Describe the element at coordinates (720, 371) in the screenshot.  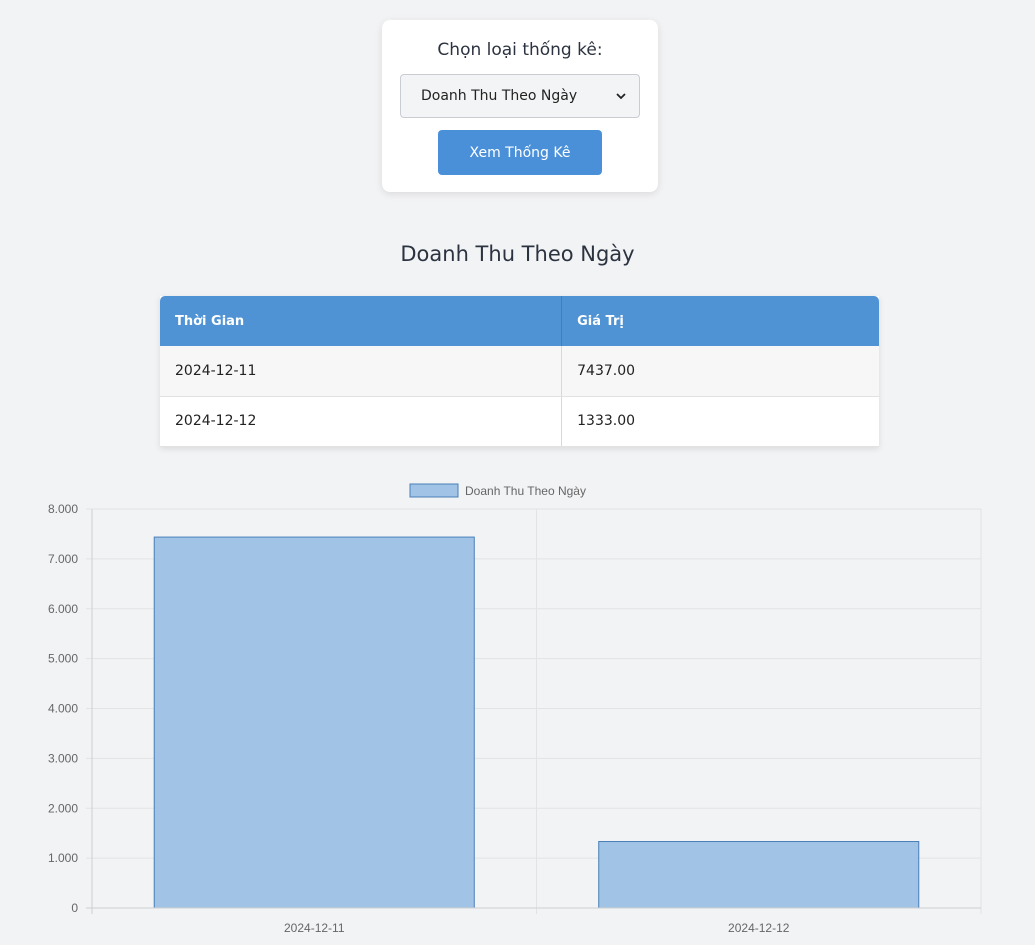
I see `cell-value: 7437.00` at that location.